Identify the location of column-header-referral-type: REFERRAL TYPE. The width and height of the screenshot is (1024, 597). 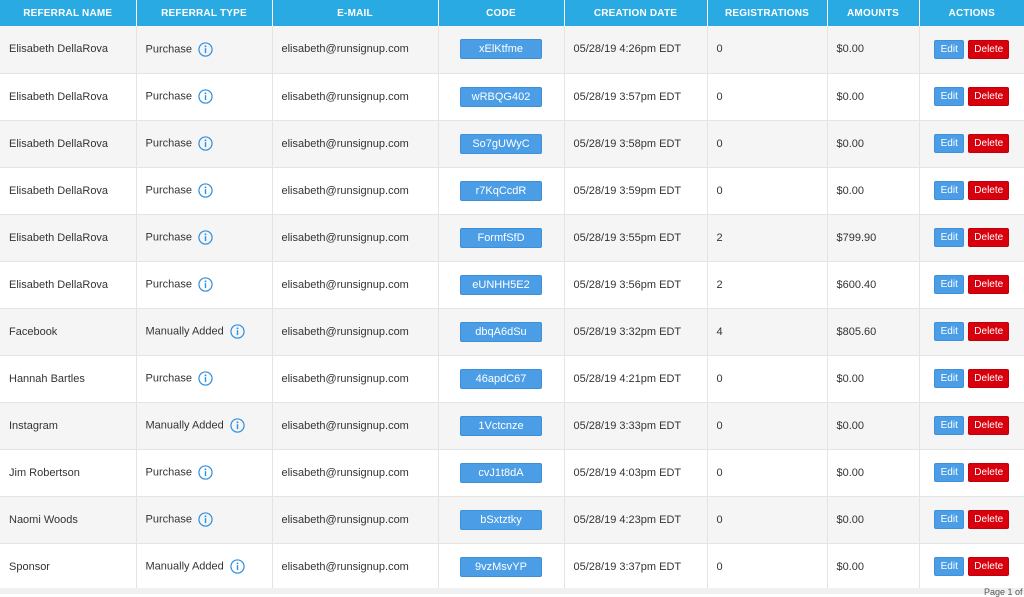
(204, 13).